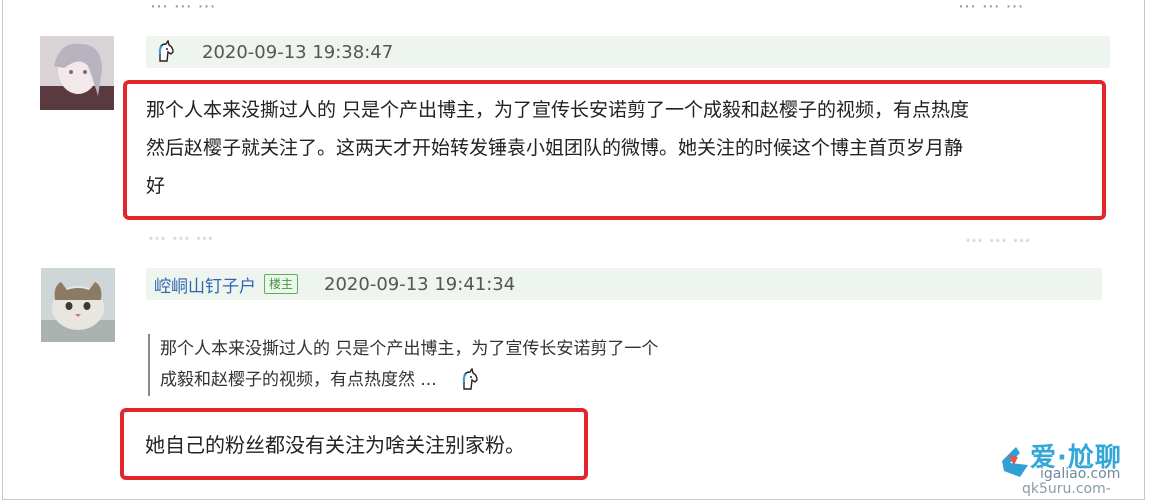 The image size is (1149, 503). I want to click on comment-timestamp: 2020-09-13 19:41:34, so click(420, 284).